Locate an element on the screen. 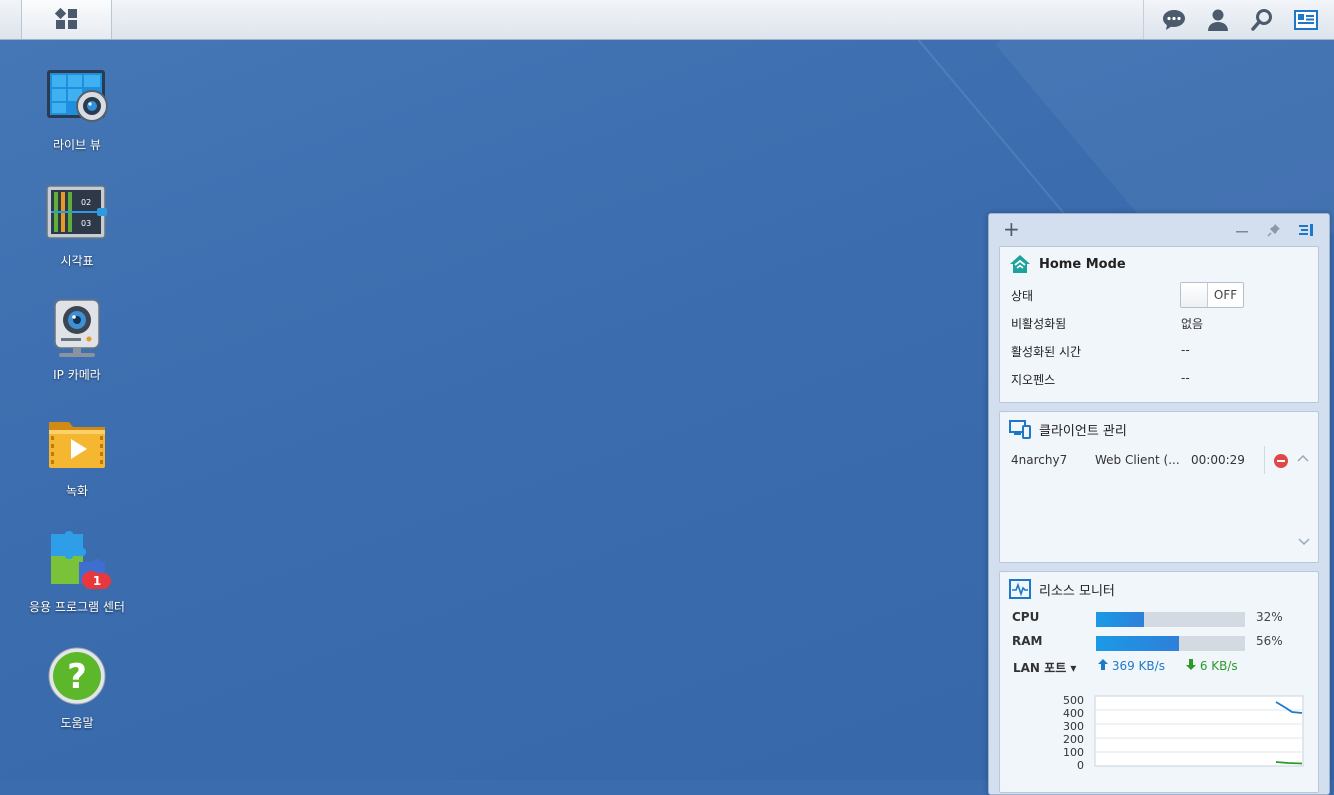  upload-arrow-icon is located at coordinates (1103, 664).